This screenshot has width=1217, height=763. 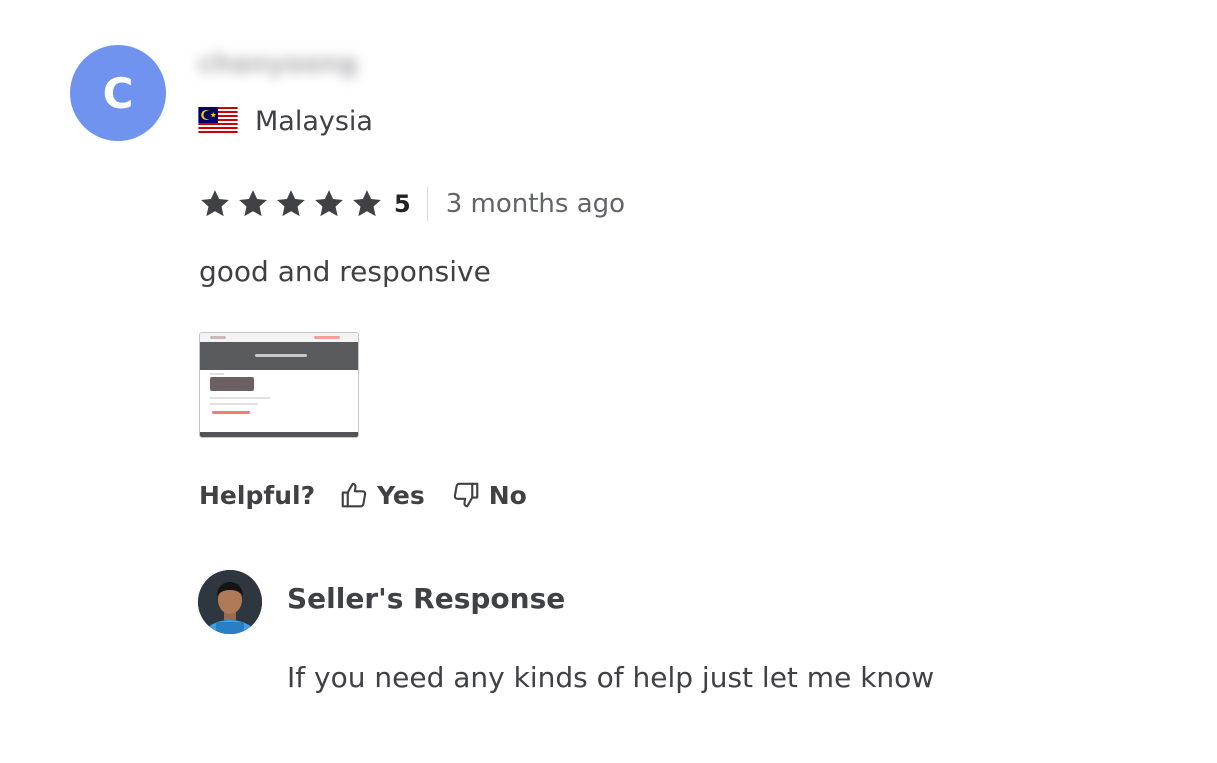 I want to click on reviewer-country-row: Malaysia, so click(x=285, y=121).